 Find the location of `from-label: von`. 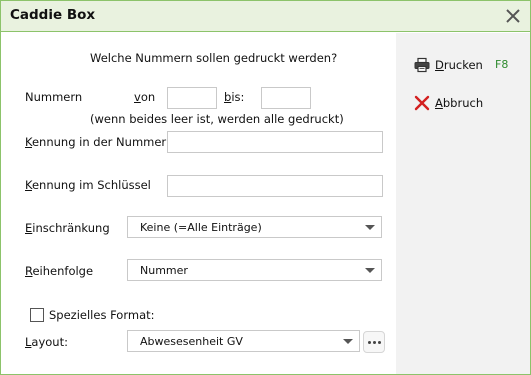

from-label: von is located at coordinates (145, 97).